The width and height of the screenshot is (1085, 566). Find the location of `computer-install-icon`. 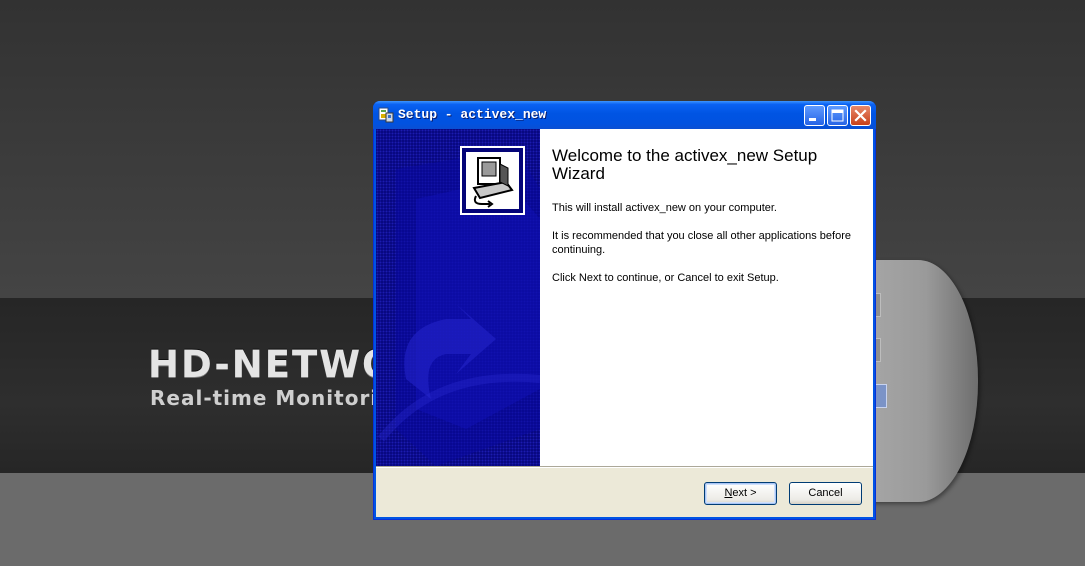

computer-install-icon is located at coordinates (493, 182).